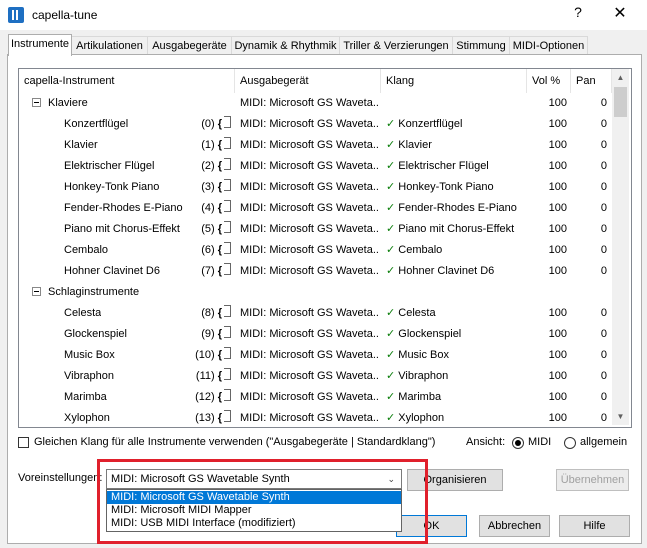 The width and height of the screenshot is (647, 548). What do you see at coordinates (456, 166) in the screenshot?
I see `sound-name: ✓ Elektrischer Flügel` at bounding box center [456, 166].